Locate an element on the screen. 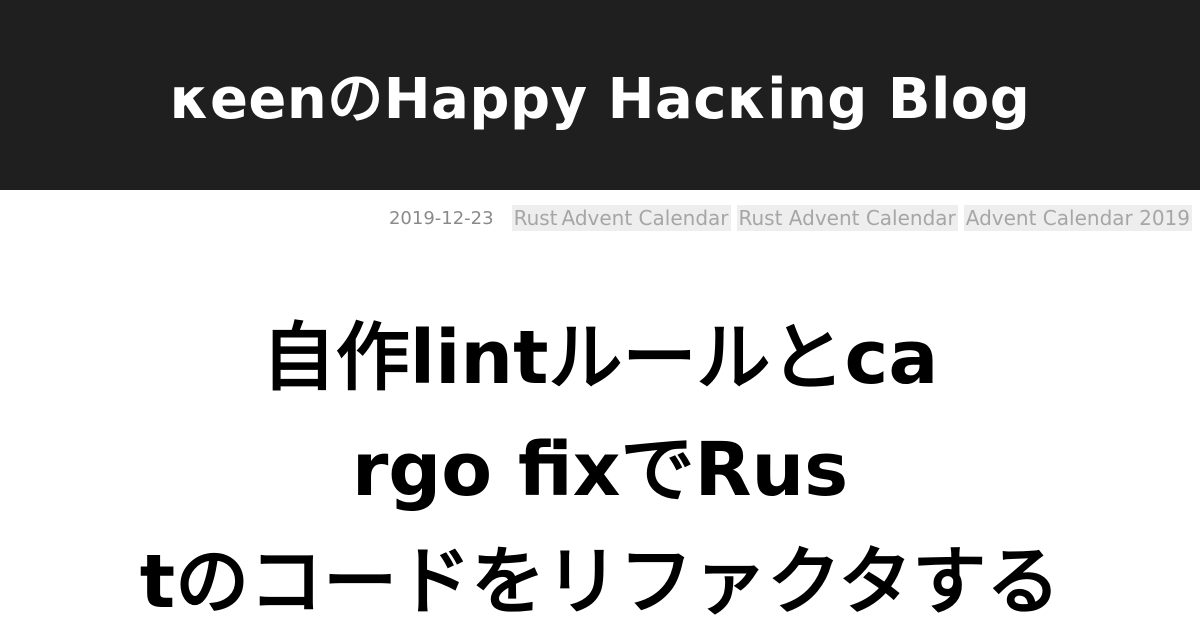 The image size is (1200, 630). post-title-line: tのコードをリファクタする is located at coordinates (600, 581).